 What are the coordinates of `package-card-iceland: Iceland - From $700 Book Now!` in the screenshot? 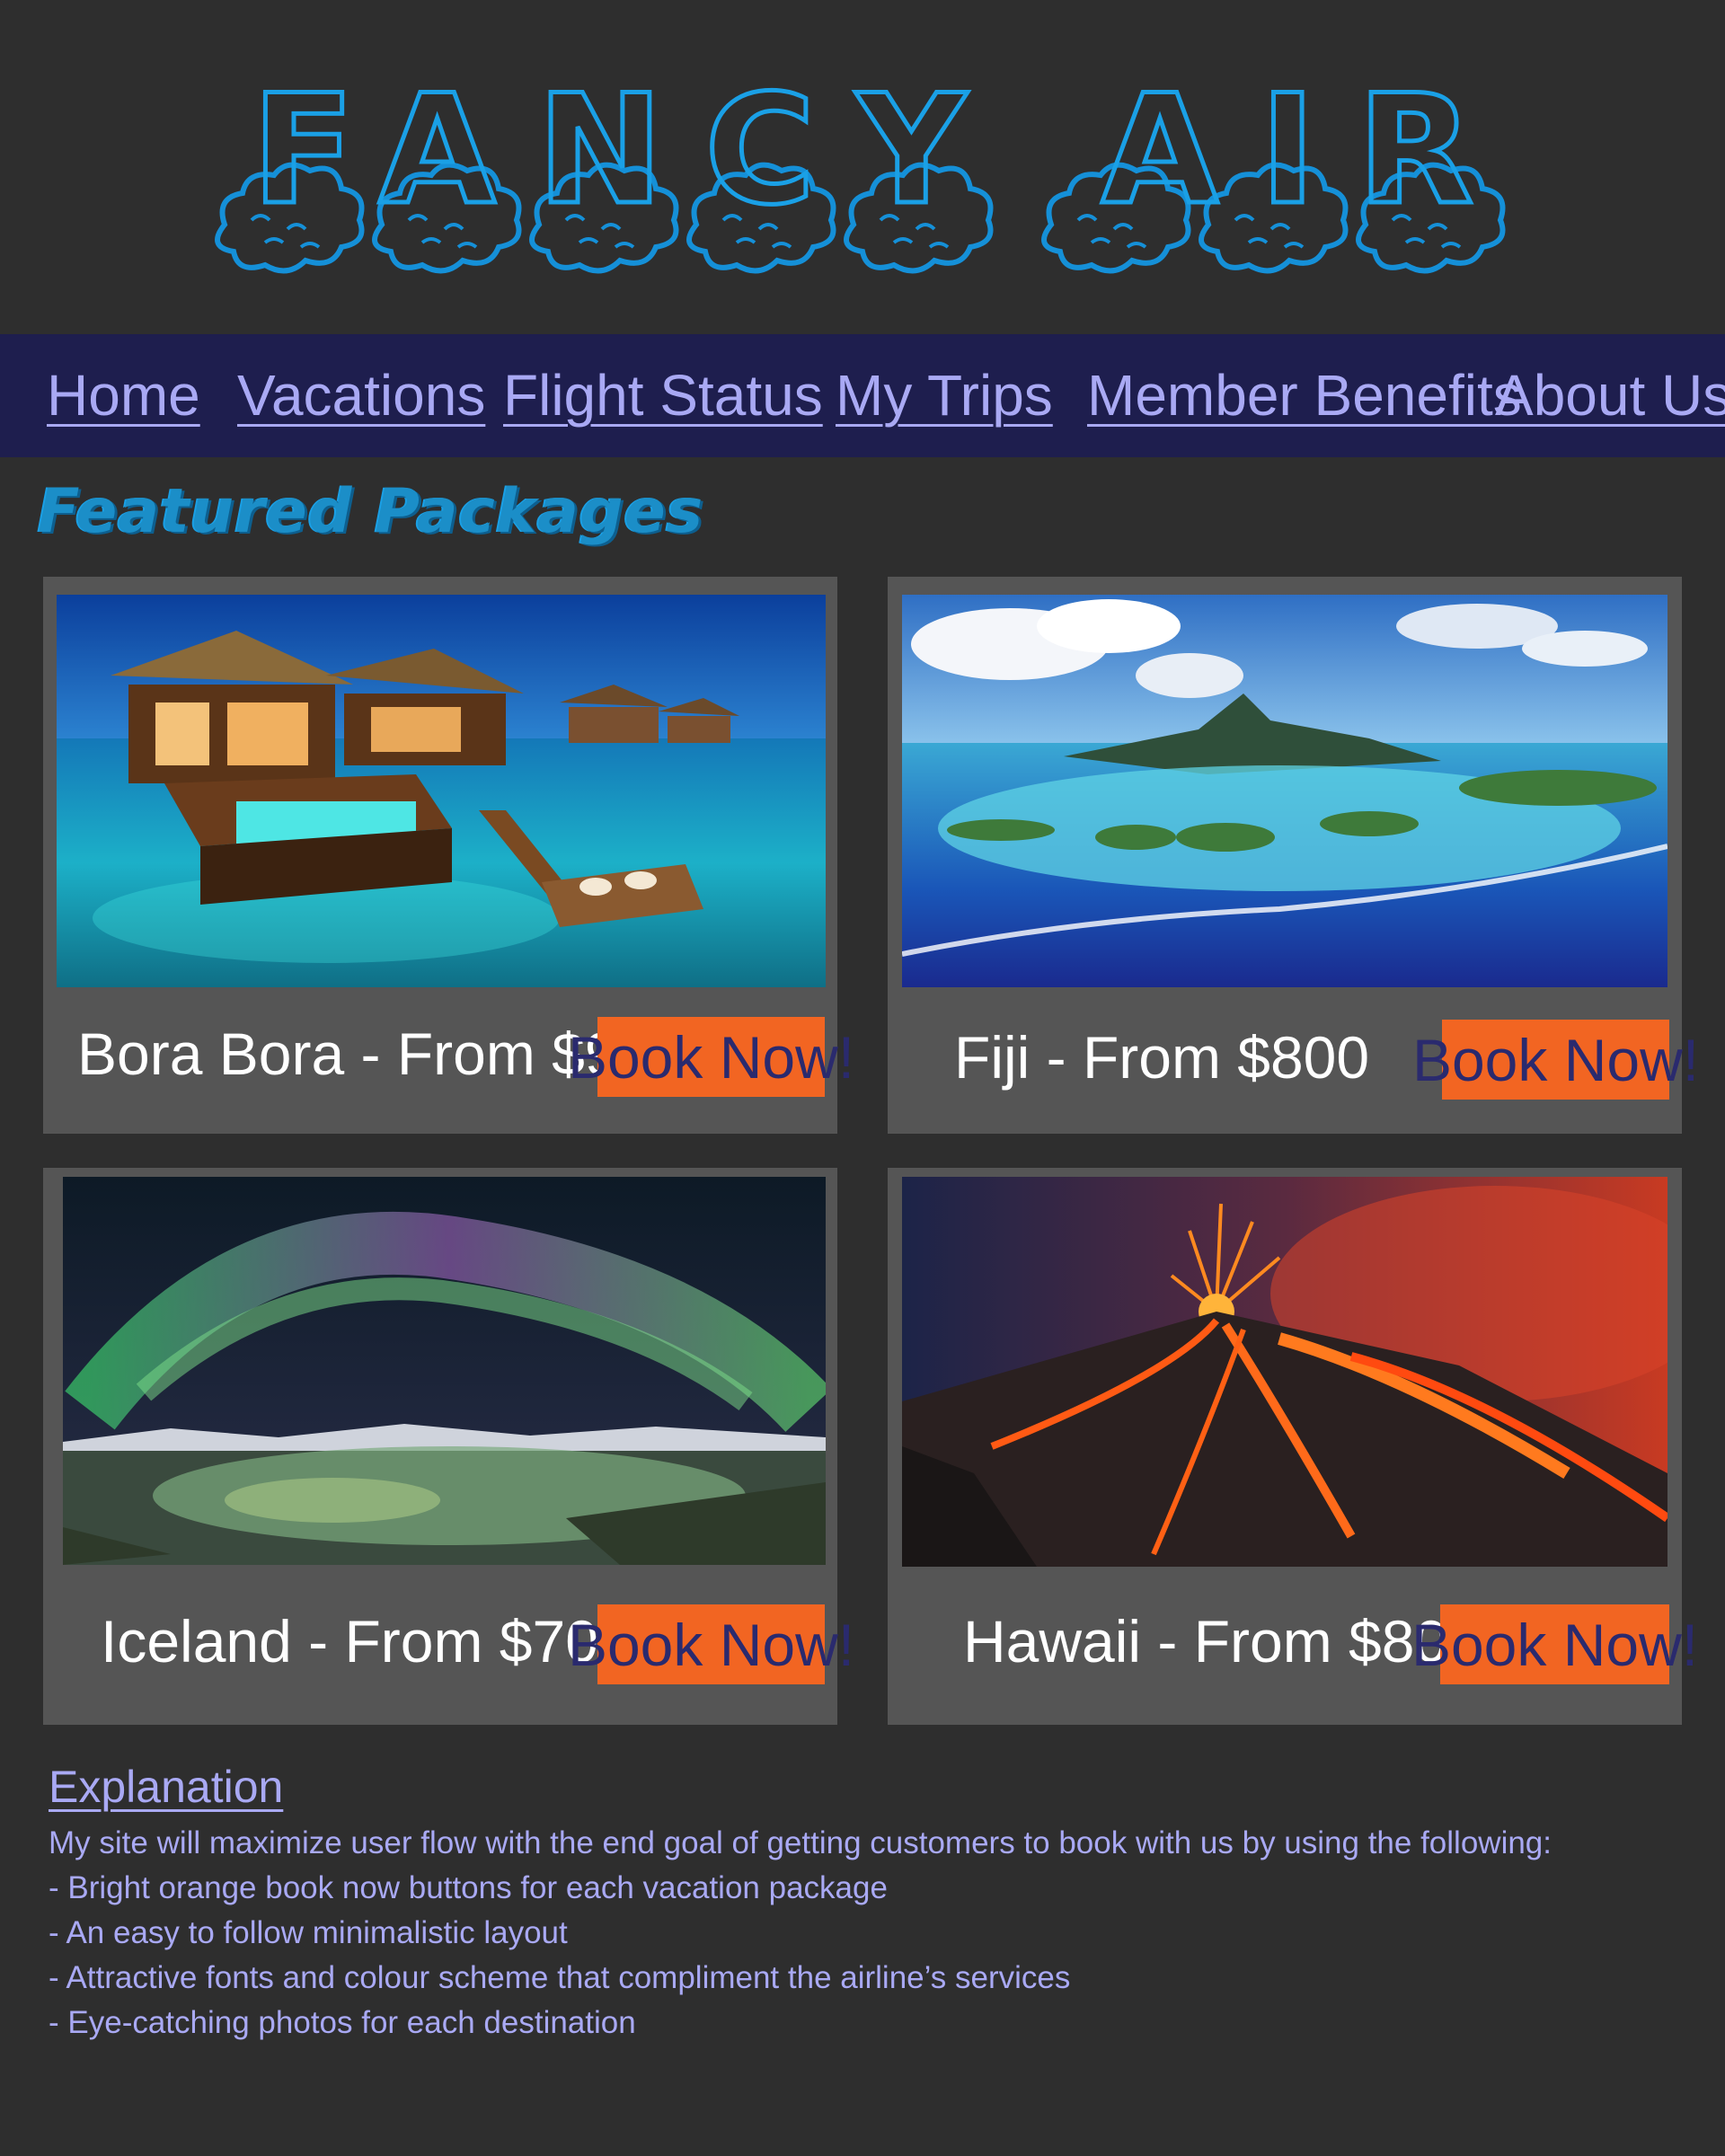 It's located at (448, 1447).